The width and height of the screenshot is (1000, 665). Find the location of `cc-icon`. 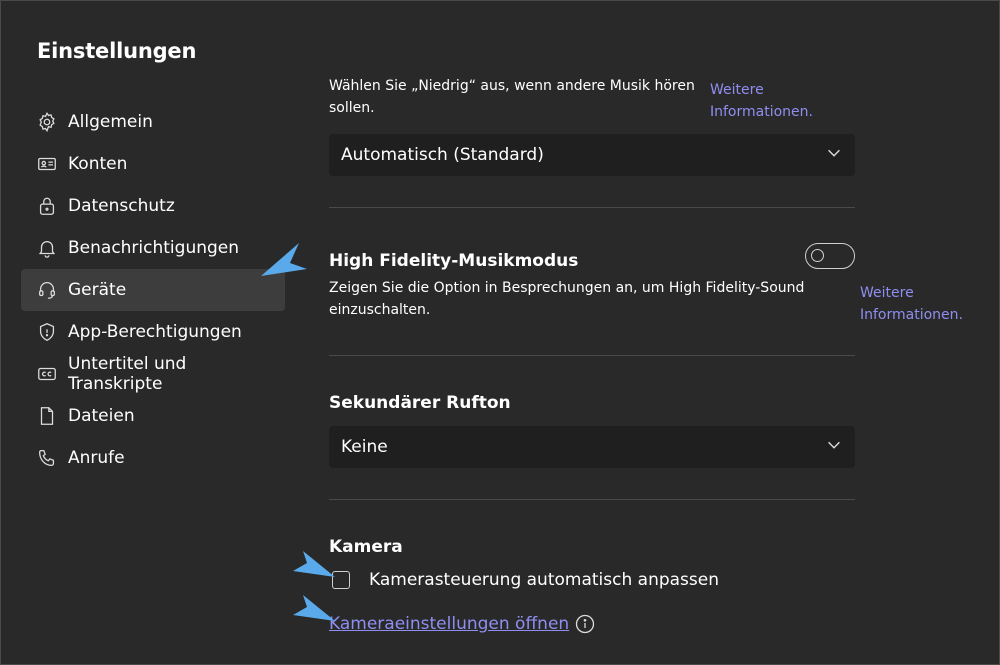

cc-icon is located at coordinates (47, 374).